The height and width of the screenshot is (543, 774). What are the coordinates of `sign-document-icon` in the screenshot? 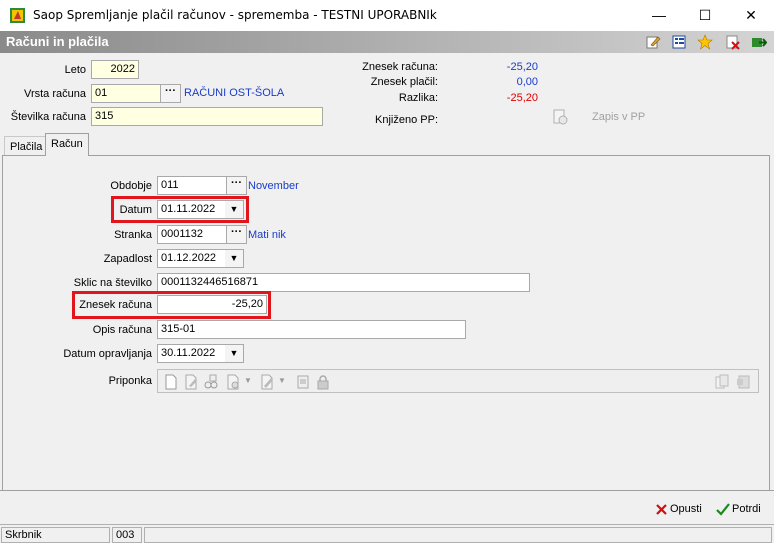 It's located at (267, 382).